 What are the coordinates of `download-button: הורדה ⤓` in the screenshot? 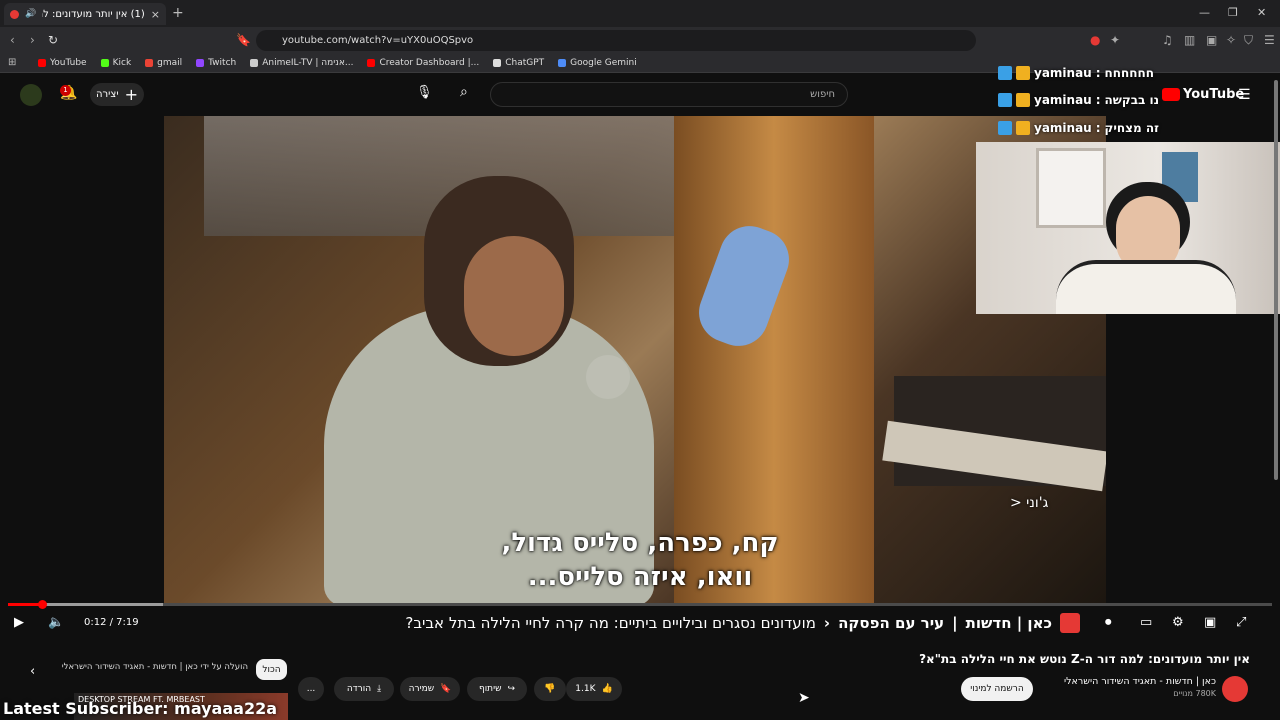 It's located at (364, 689).